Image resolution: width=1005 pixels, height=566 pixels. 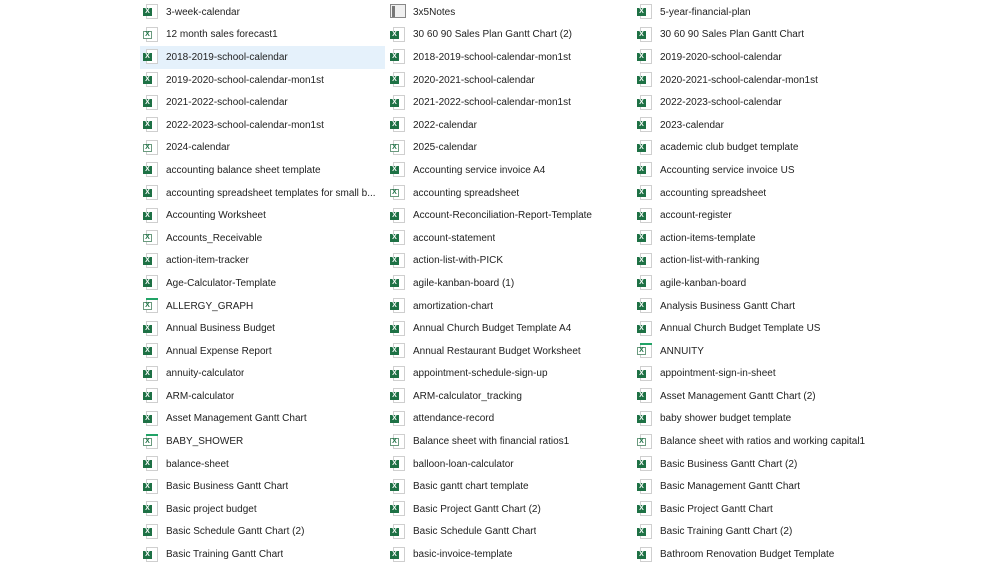 I want to click on excel-chart-file-icon: X, so click(x=645, y=351).